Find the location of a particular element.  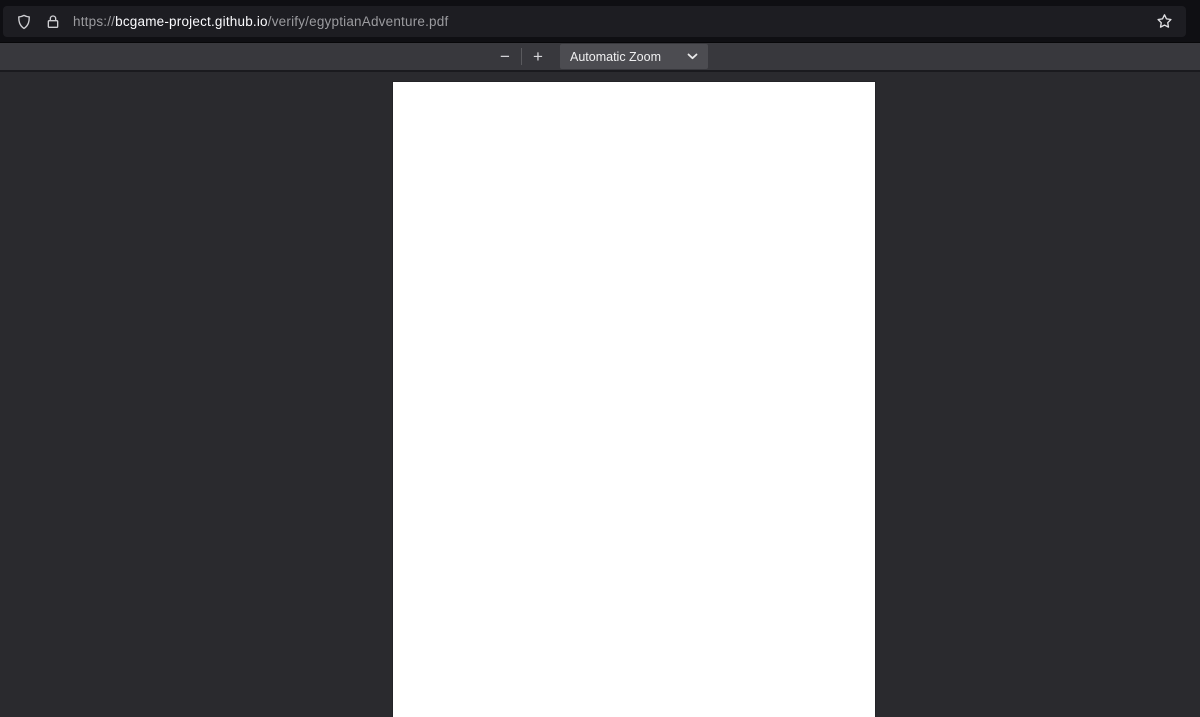

url-bar-icons is located at coordinates (38, 22).